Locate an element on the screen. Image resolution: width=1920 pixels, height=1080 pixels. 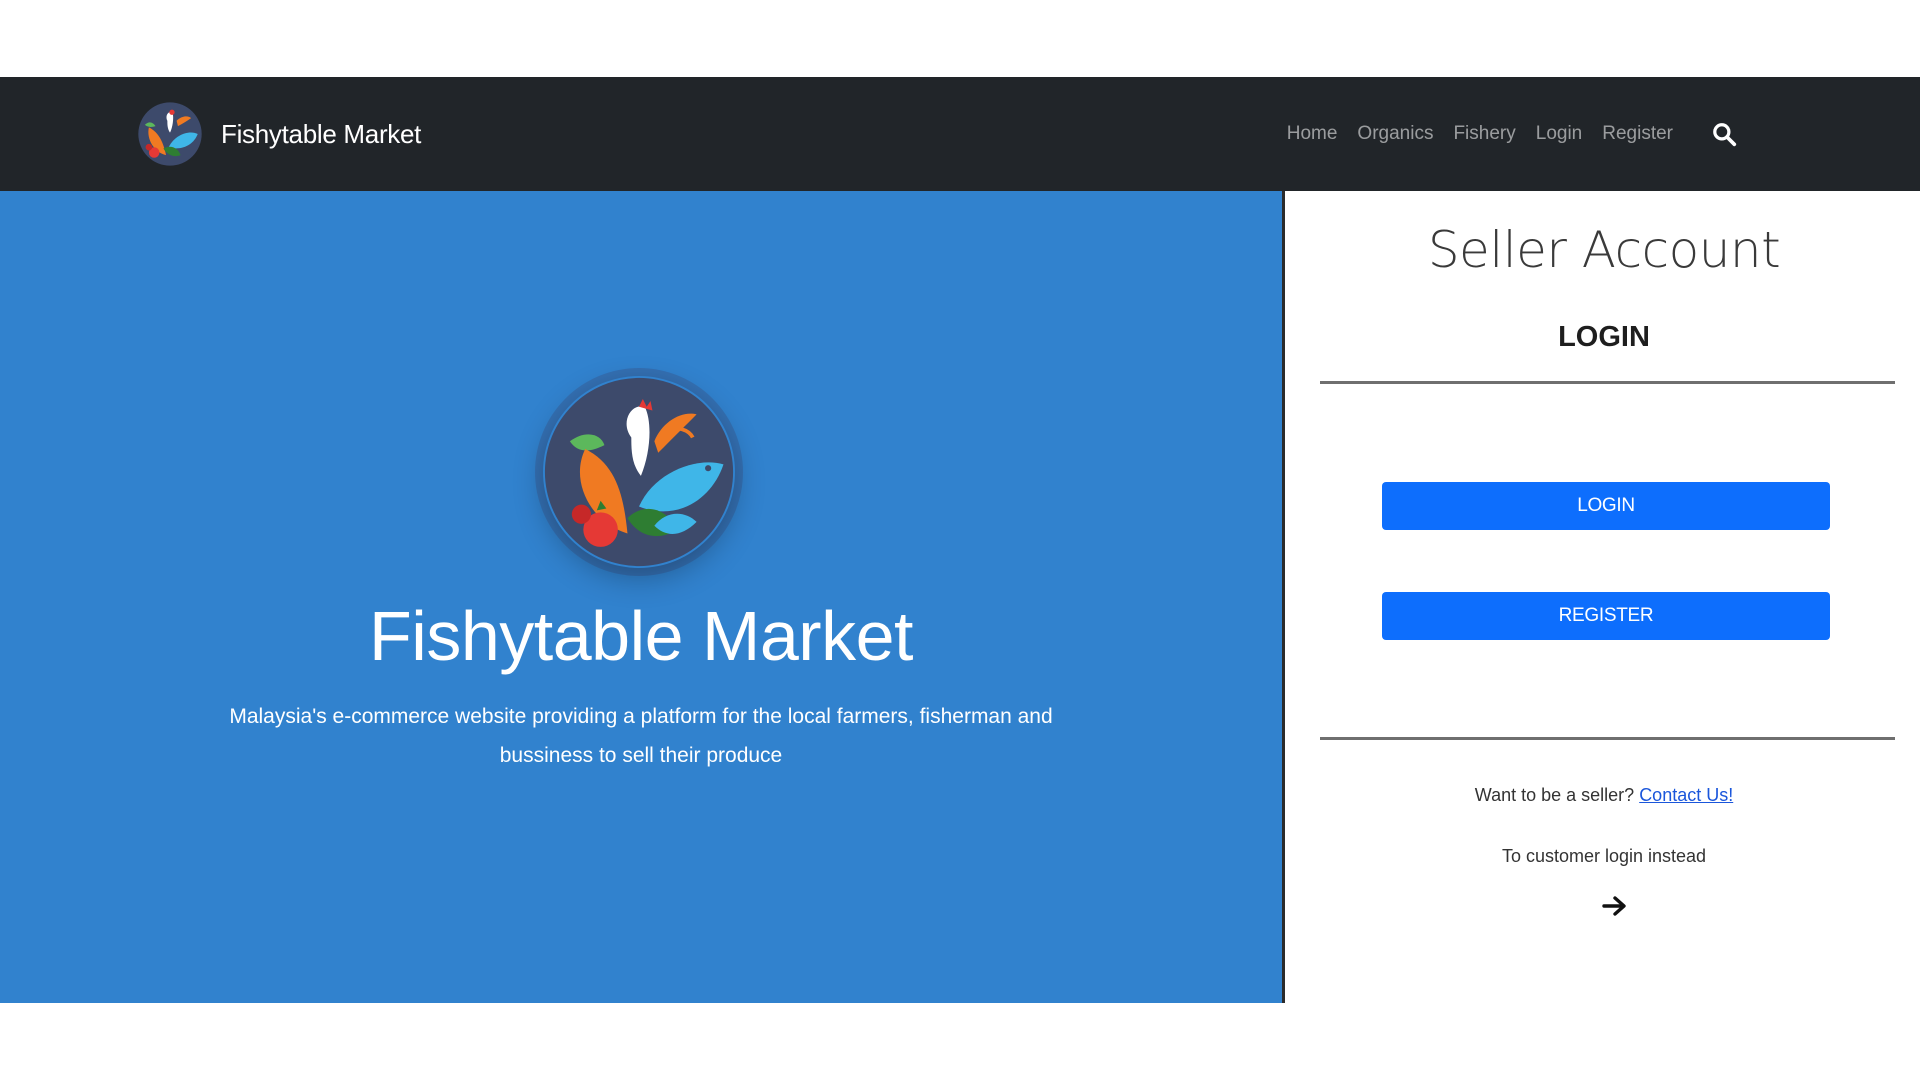
arrow-right-icon is located at coordinates (1614, 906).